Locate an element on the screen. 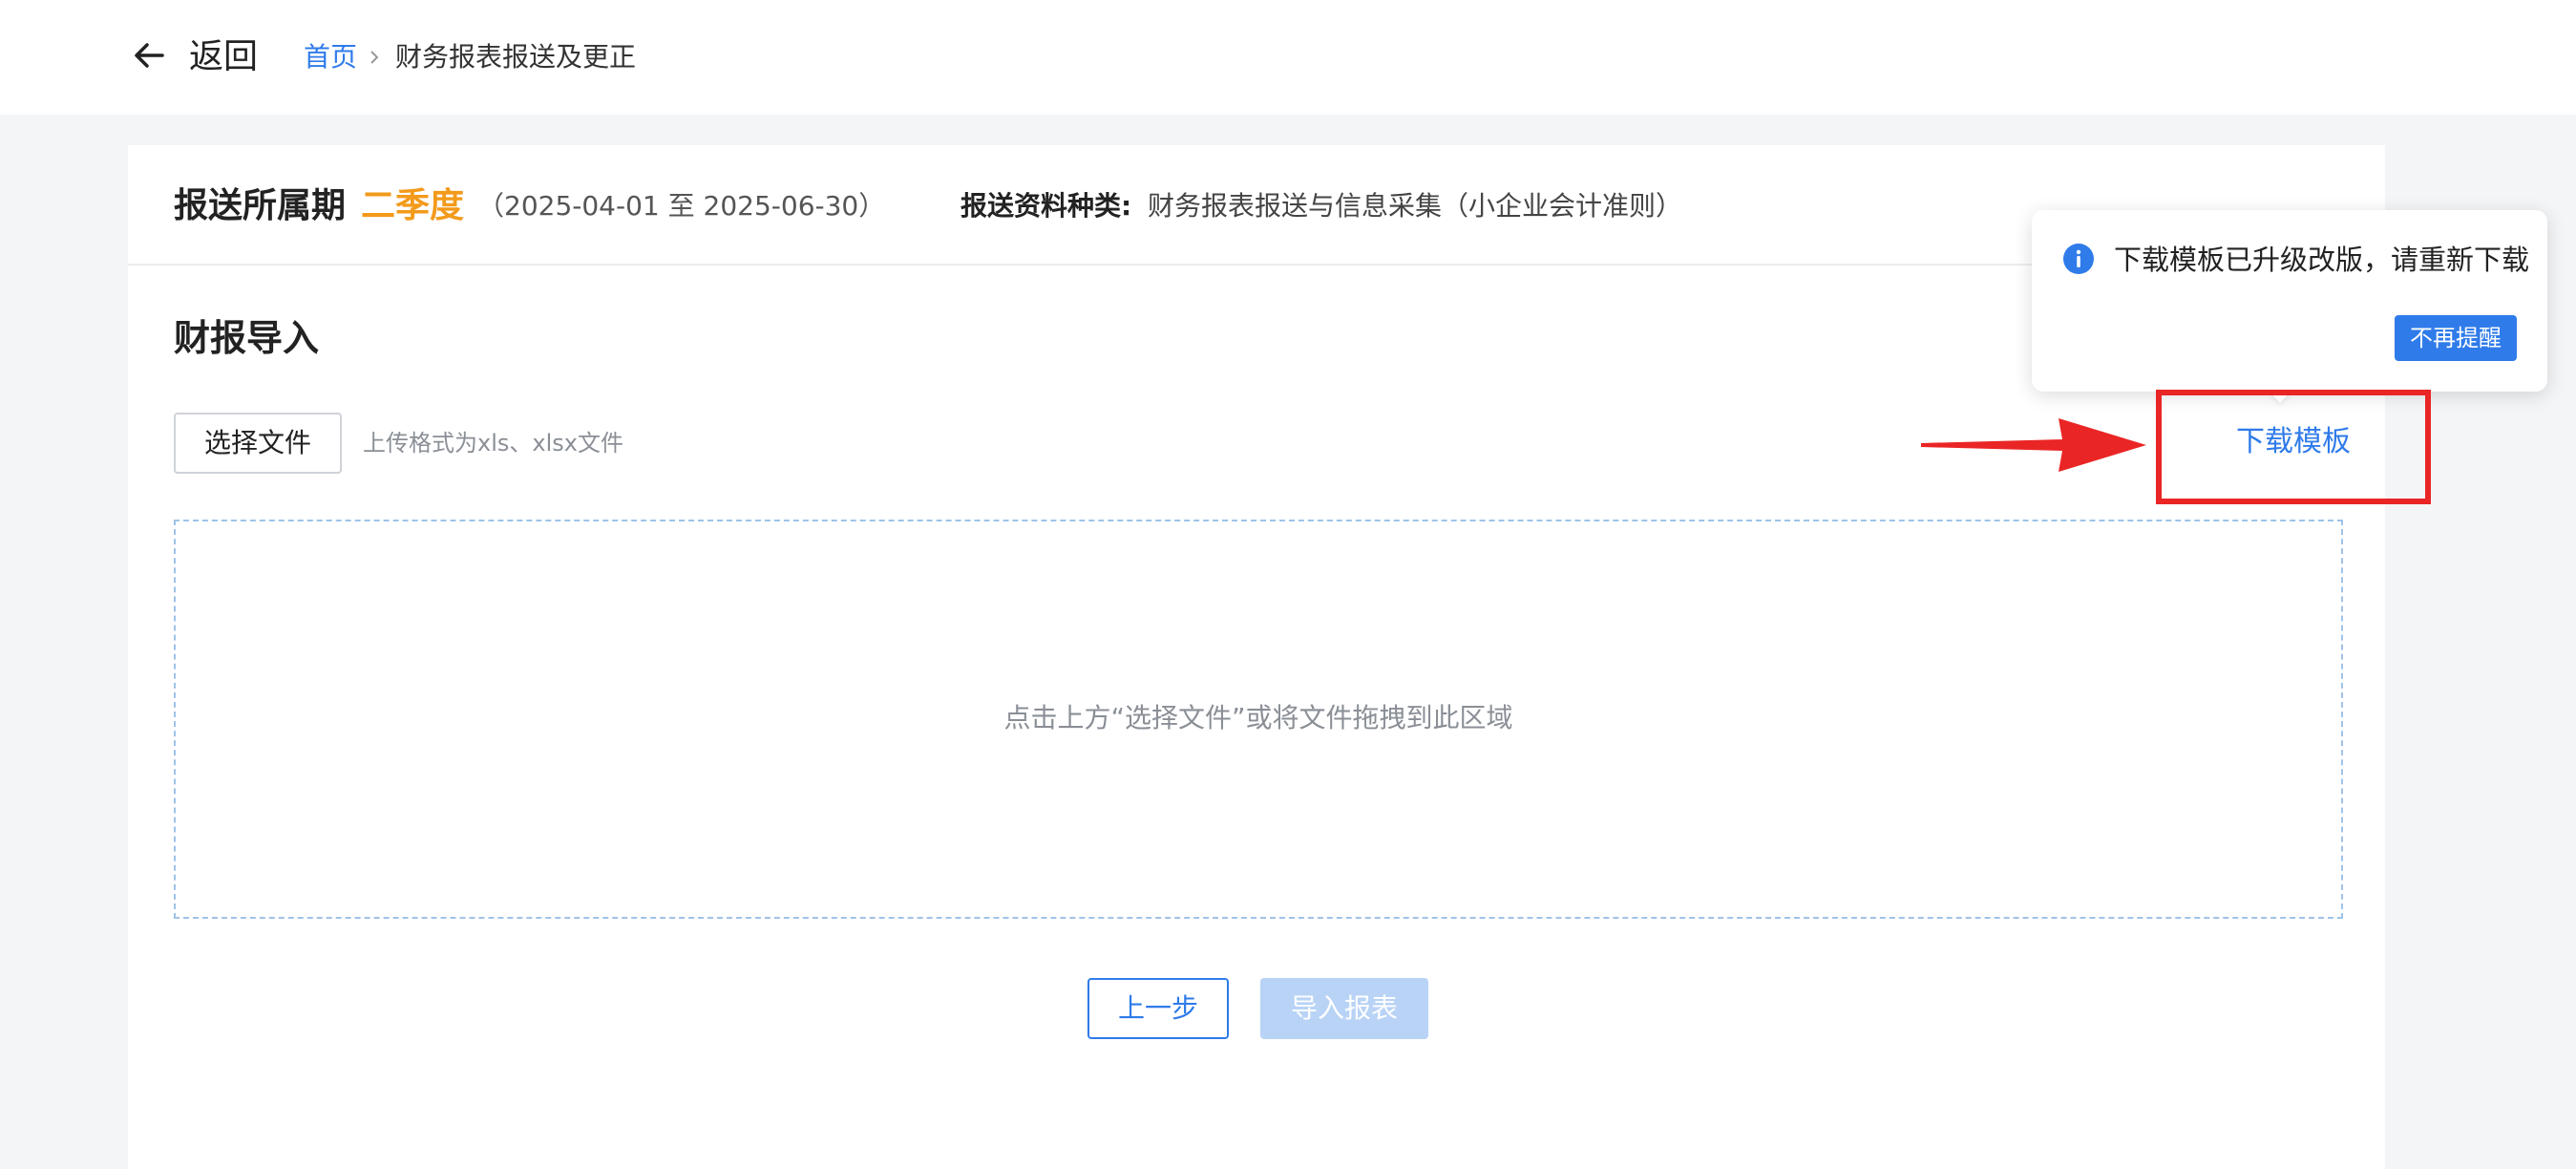 This screenshot has height=1169, width=2576. arrow-left-icon is located at coordinates (149, 56).